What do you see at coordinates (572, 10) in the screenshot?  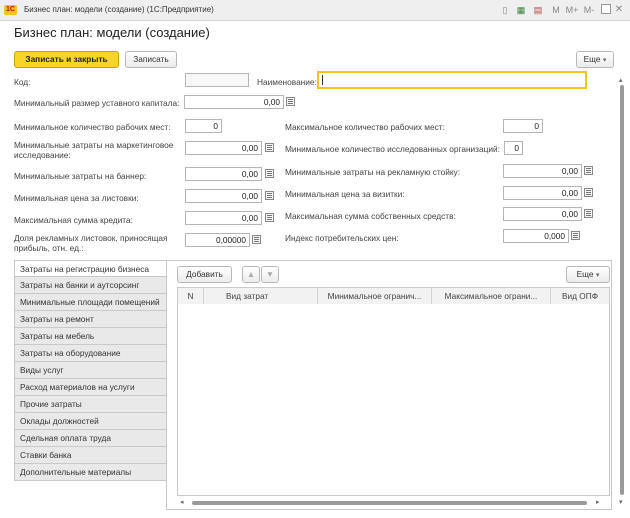 I see `memory-plus-button: M+` at bounding box center [572, 10].